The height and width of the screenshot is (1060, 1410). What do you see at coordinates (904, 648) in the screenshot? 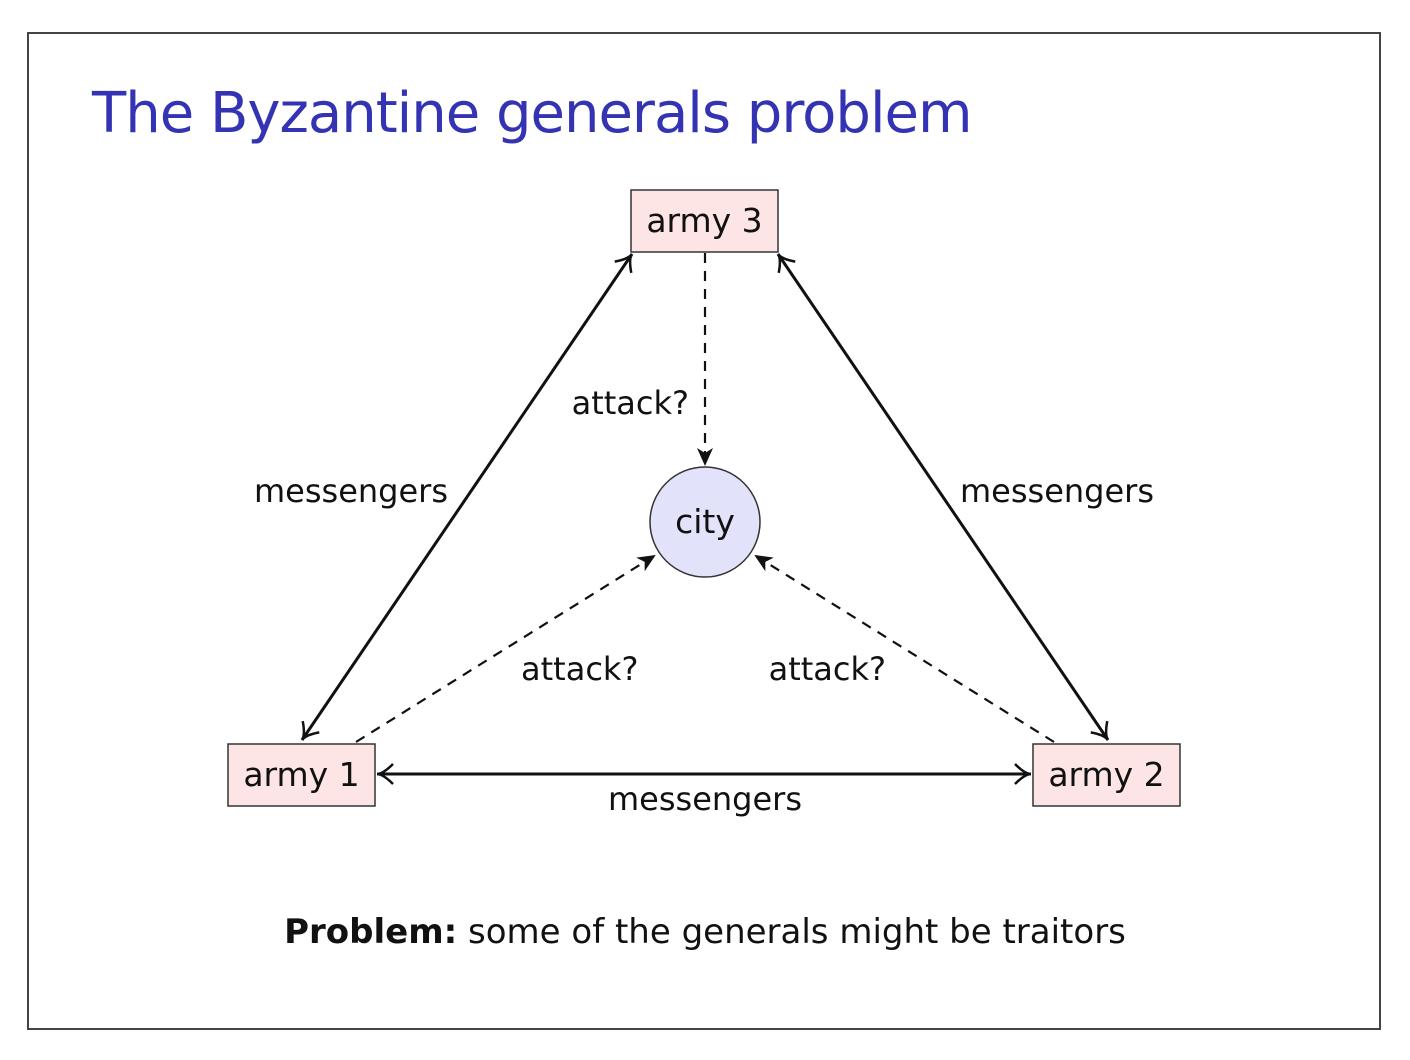
I see `edge-army2-city` at bounding box center [904, 648].